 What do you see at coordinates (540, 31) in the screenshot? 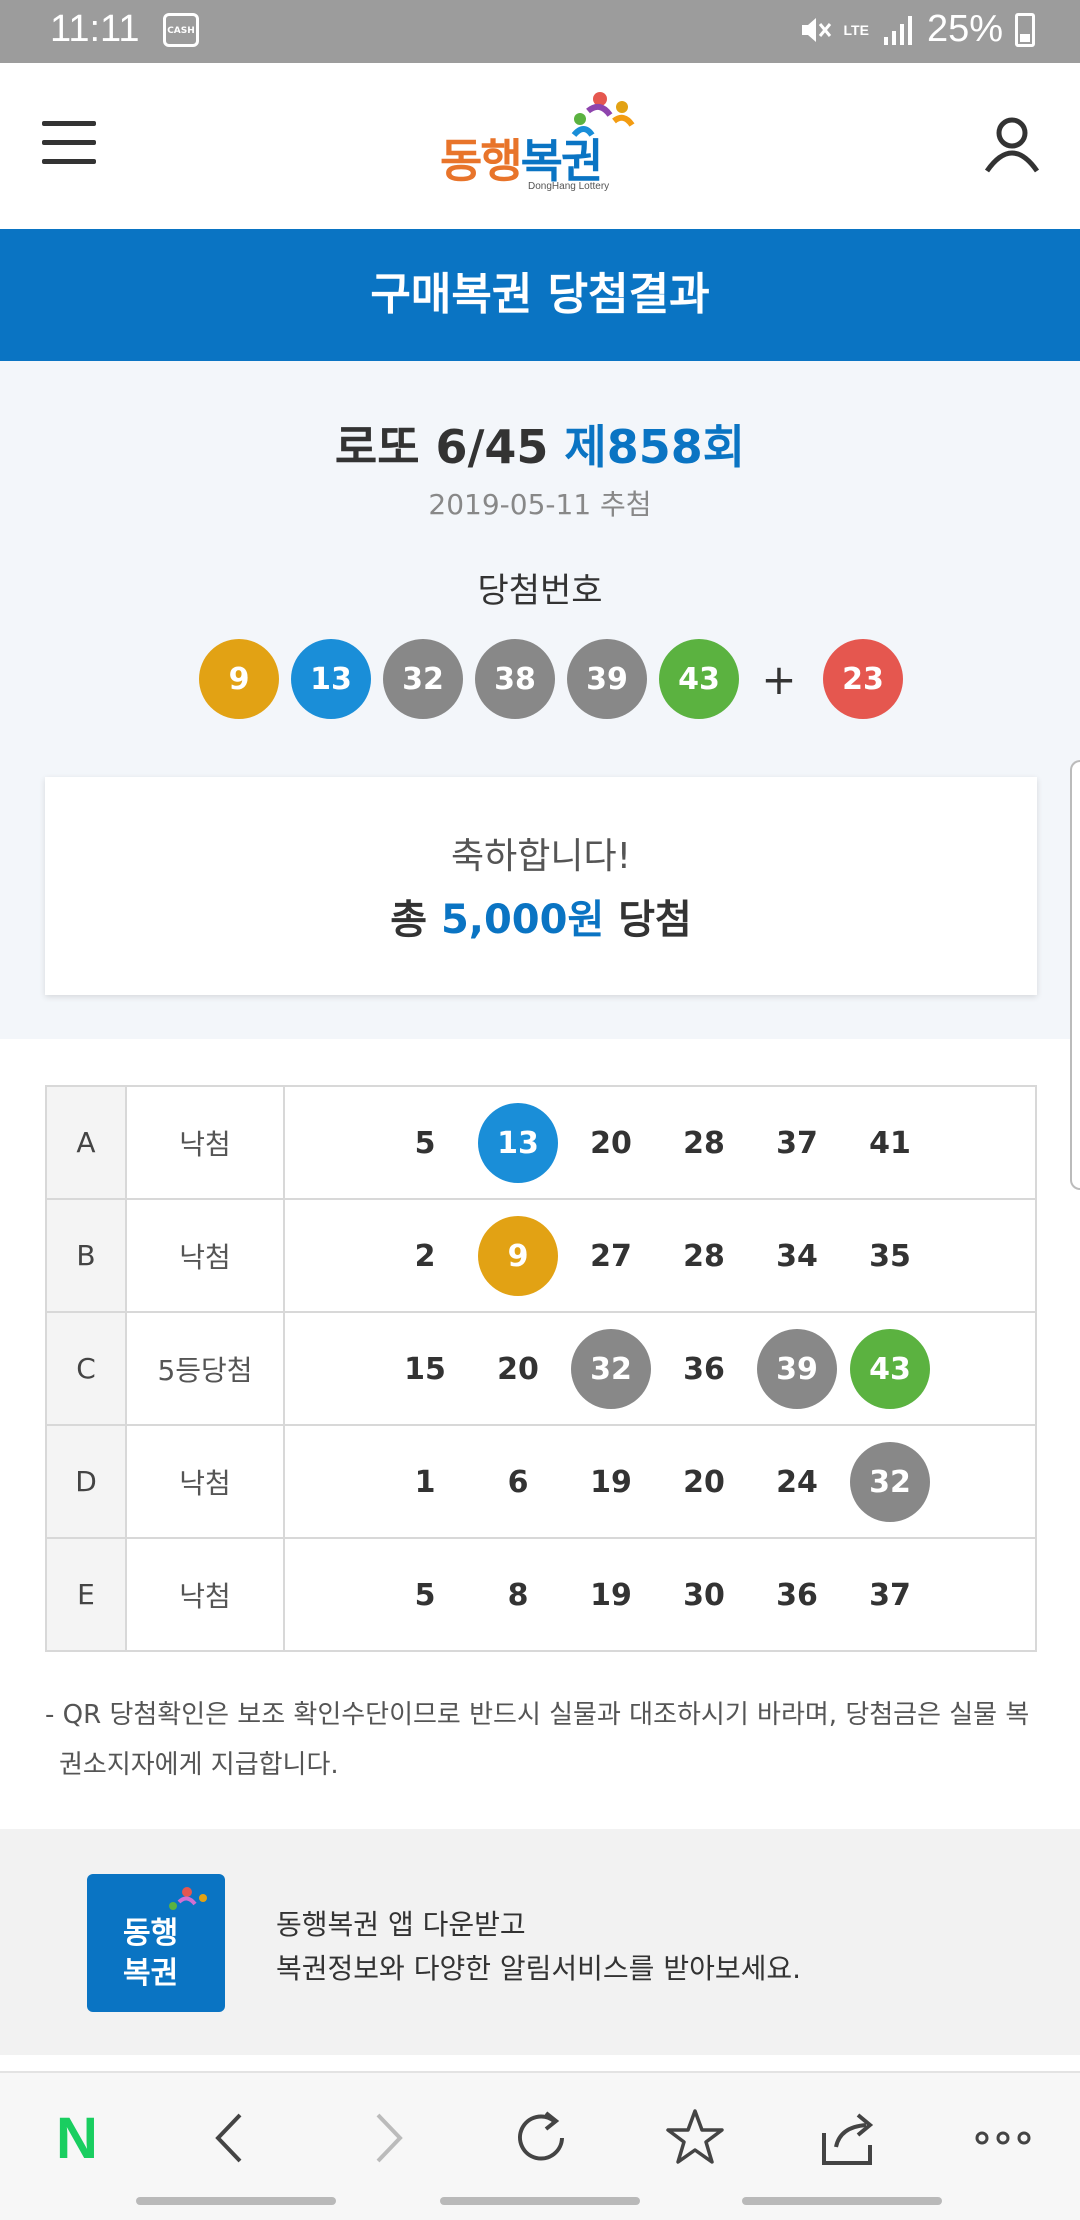
I see `status-bar: 11:11 CASH LTE 25%` at bounding box center [540, 31].